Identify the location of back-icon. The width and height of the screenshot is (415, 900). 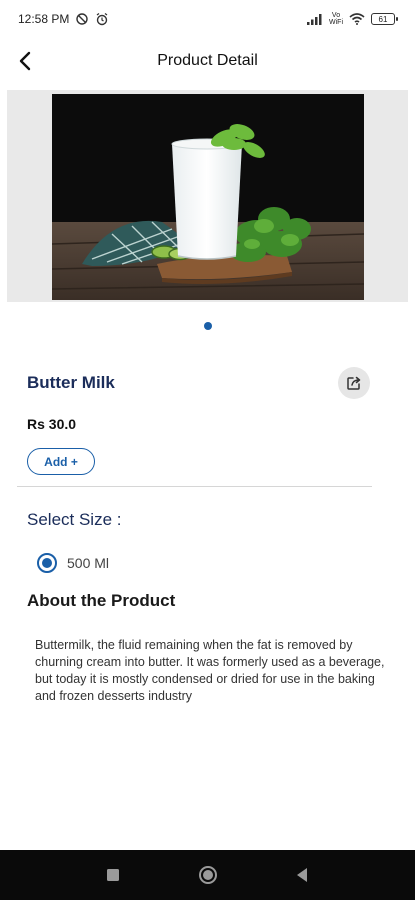
(302, 875).